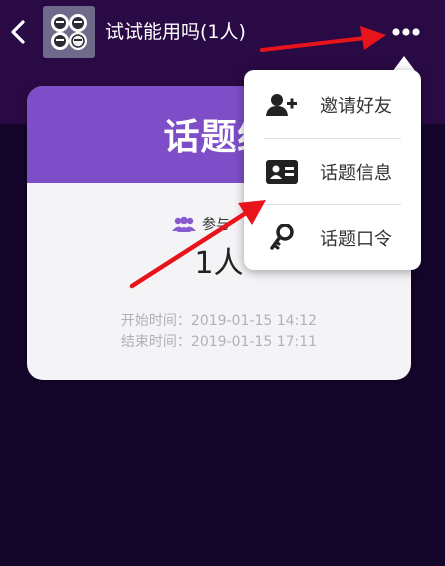  I want to click on popup-menu: 邀请好友 话题信息 话题口令, so click(332, 170).